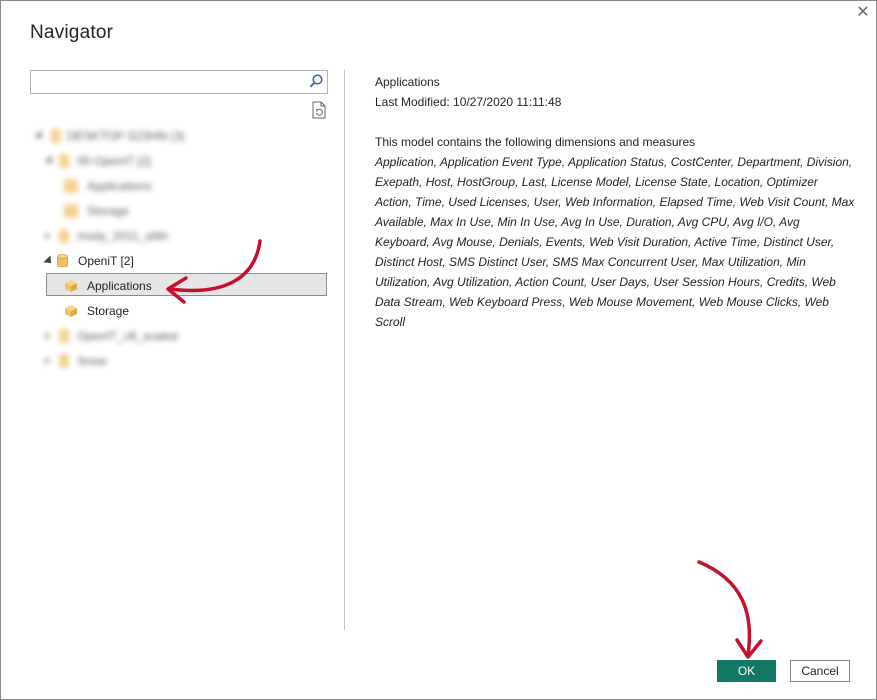  I want to click on search-icon, so click(316, 81).